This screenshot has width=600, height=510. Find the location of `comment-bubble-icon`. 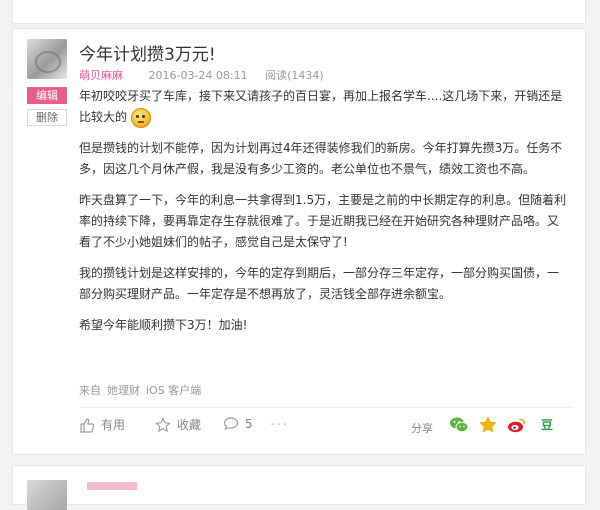

comment-bubble-icon is located at coordinates (231, 424).